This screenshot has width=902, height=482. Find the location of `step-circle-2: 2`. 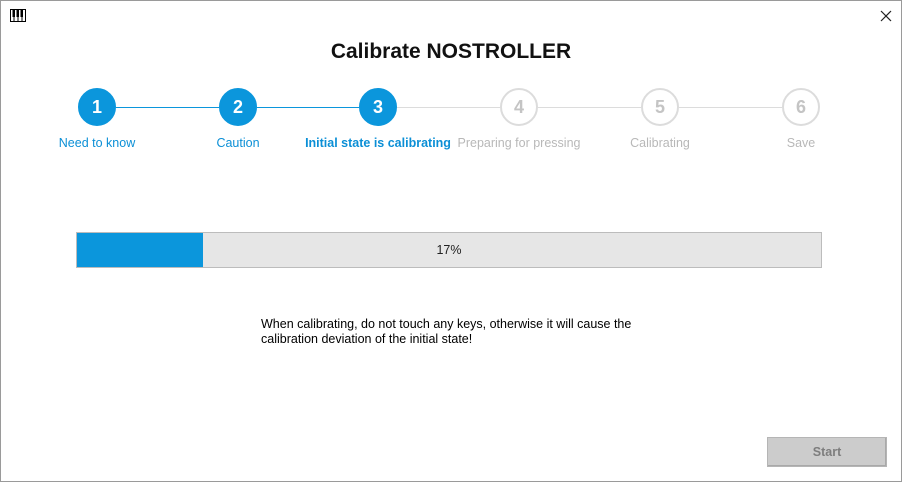

step-circle-2: 2 is located at coordinates (238, 107).